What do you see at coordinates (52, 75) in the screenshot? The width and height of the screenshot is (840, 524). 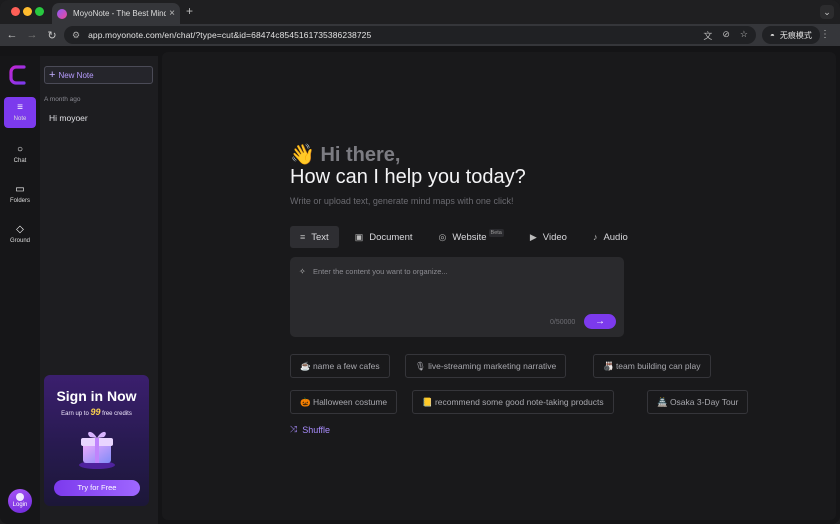 I see `plus-icon: +` at bounding box center [52, 75].